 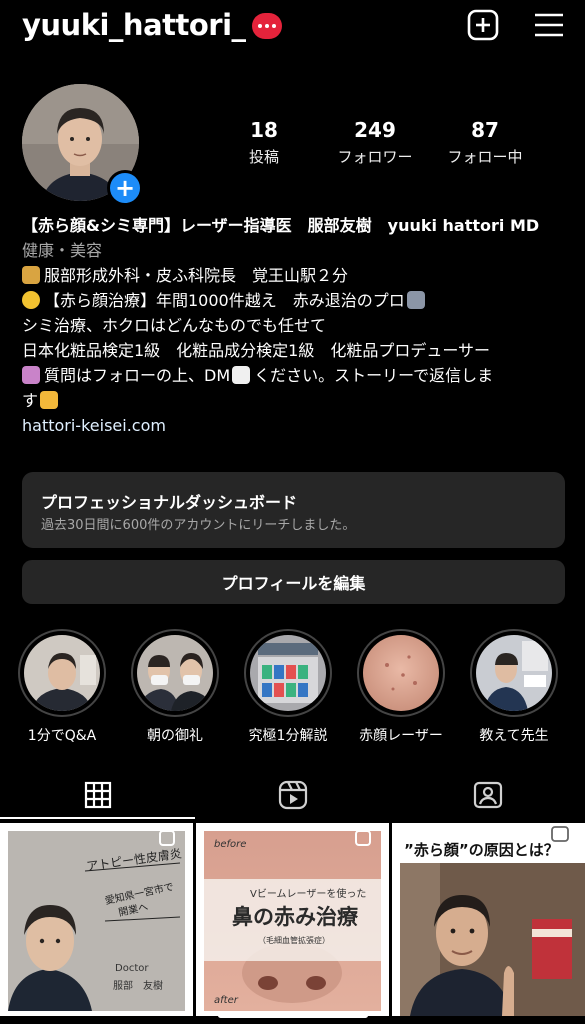 I want to click on profile-tab-bar, so click(x=292, y=795).